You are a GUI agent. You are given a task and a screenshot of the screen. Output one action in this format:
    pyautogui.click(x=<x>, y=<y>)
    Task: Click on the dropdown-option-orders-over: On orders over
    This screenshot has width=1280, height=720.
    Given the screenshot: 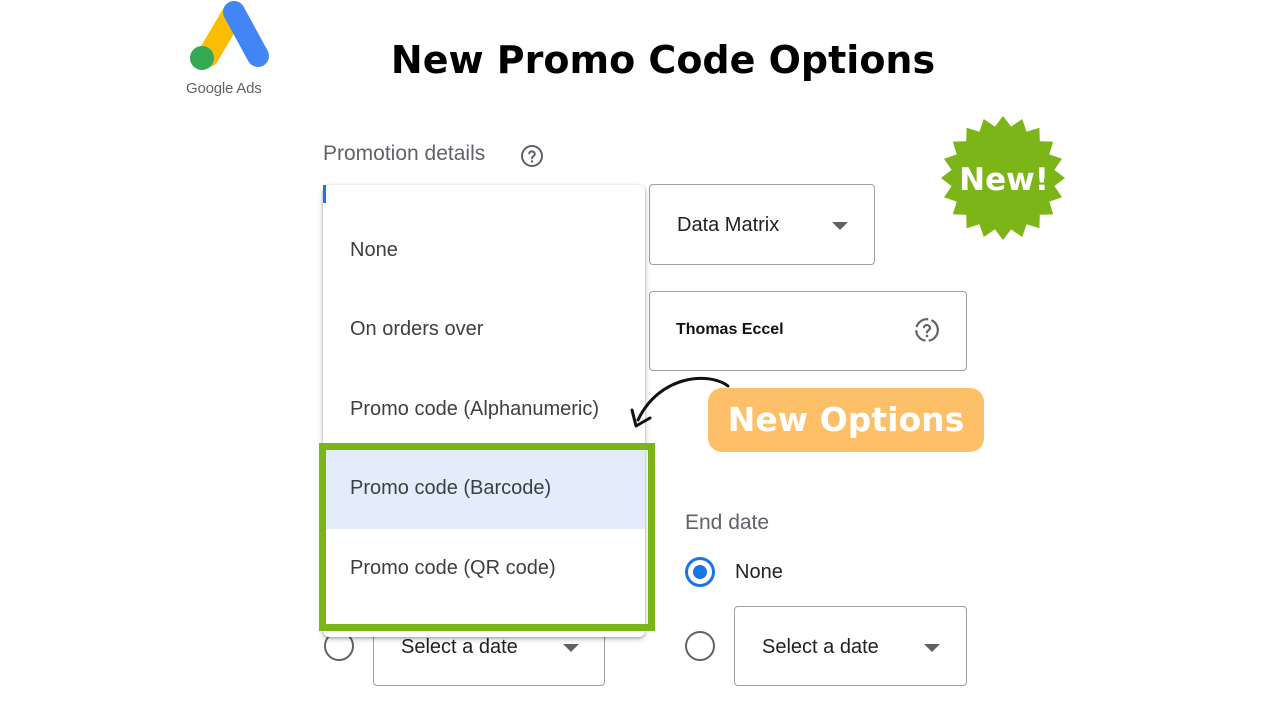 What is the action you would take?
    pyautogui.click(x=484, y=330)
    